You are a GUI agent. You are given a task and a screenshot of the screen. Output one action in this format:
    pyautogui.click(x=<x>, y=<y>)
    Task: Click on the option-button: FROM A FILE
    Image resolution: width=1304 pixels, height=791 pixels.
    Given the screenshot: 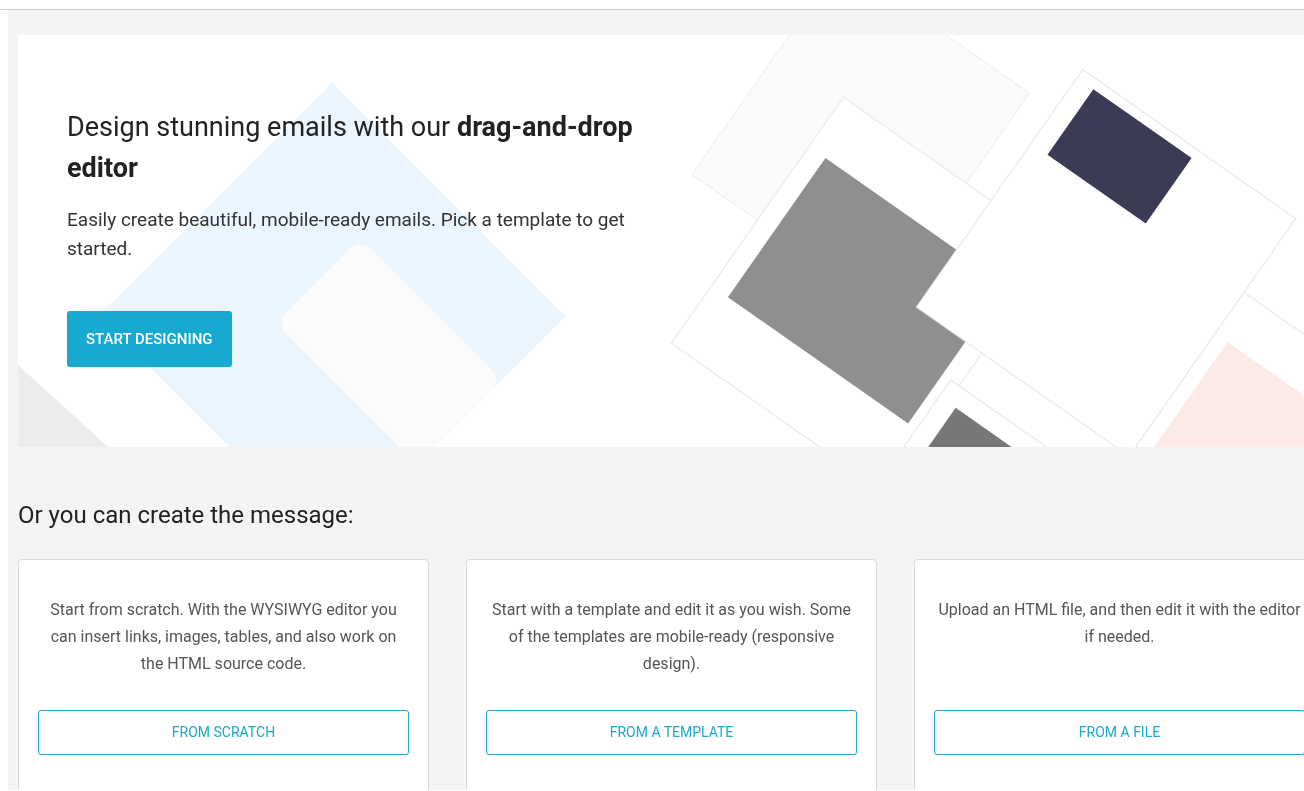 What is the action you would take?
    pyautogui.click(x=1119, y=732)
    